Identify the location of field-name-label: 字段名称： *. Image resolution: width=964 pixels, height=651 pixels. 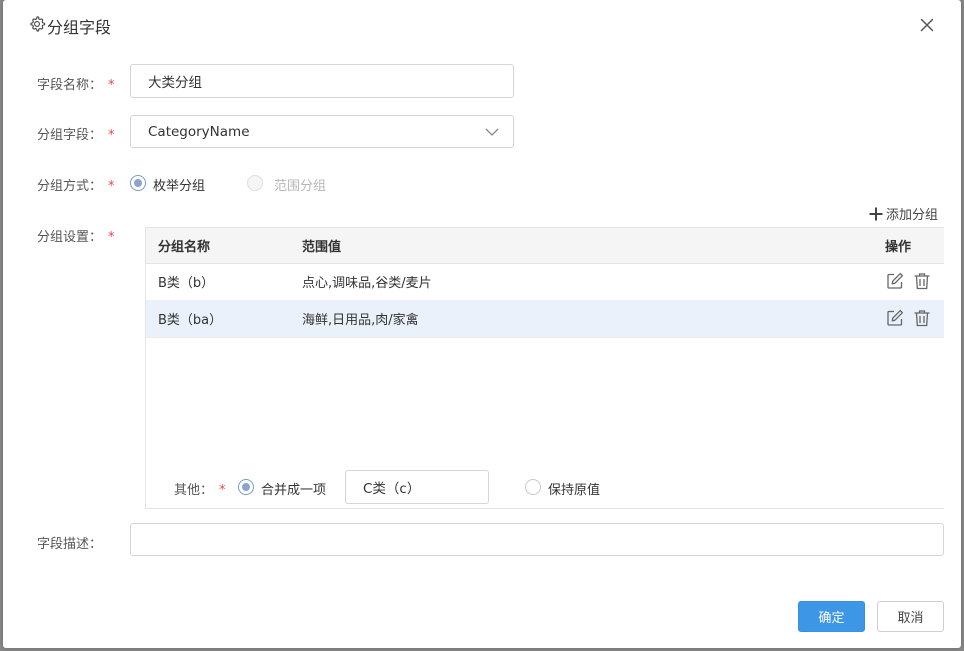
(76, 83).